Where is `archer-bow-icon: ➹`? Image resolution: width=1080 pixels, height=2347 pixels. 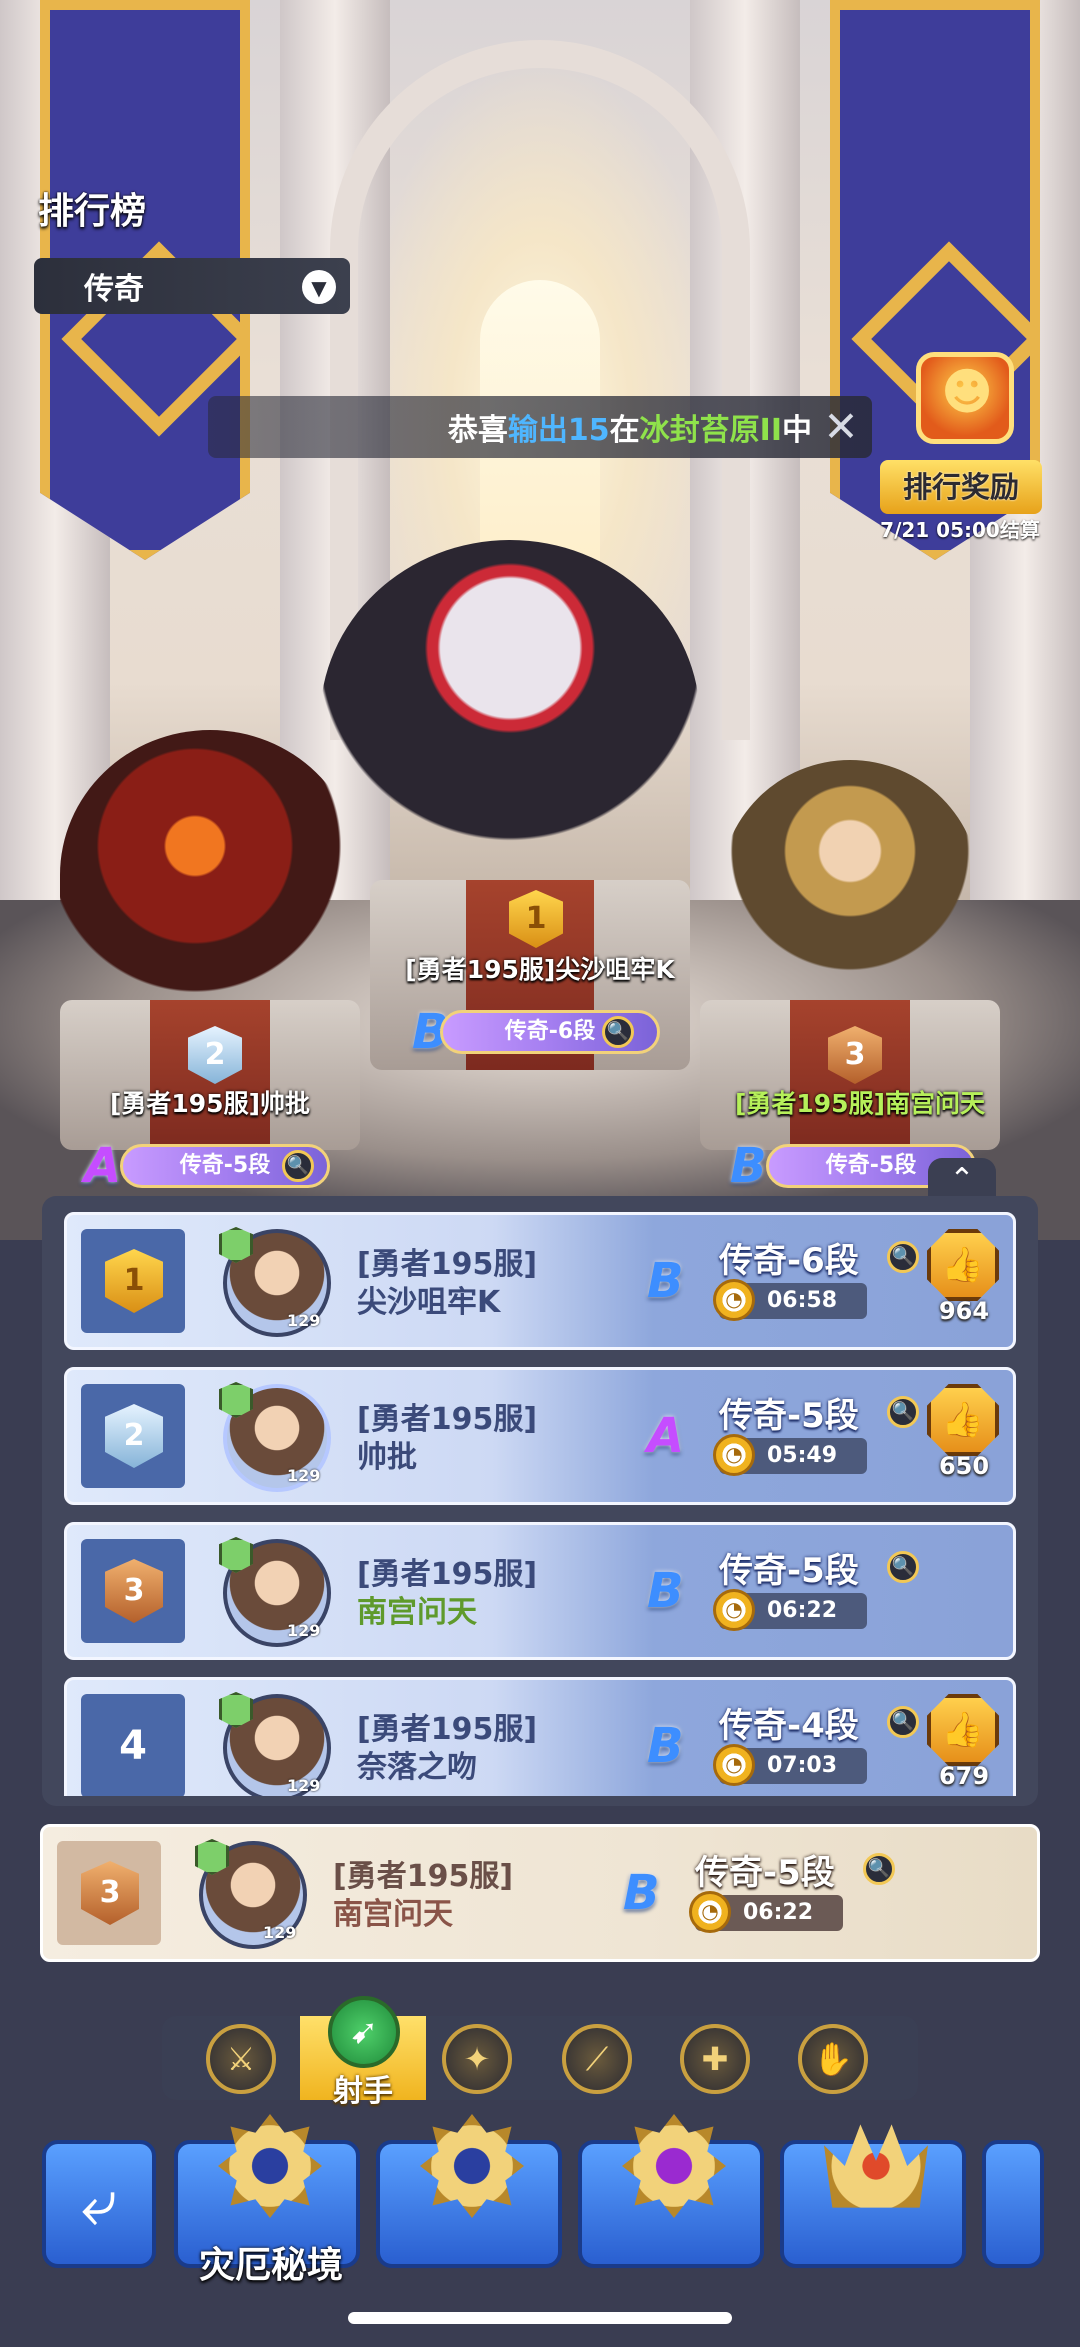
archer-bow-icon: ➹ is located at coordinates (364, 2032).